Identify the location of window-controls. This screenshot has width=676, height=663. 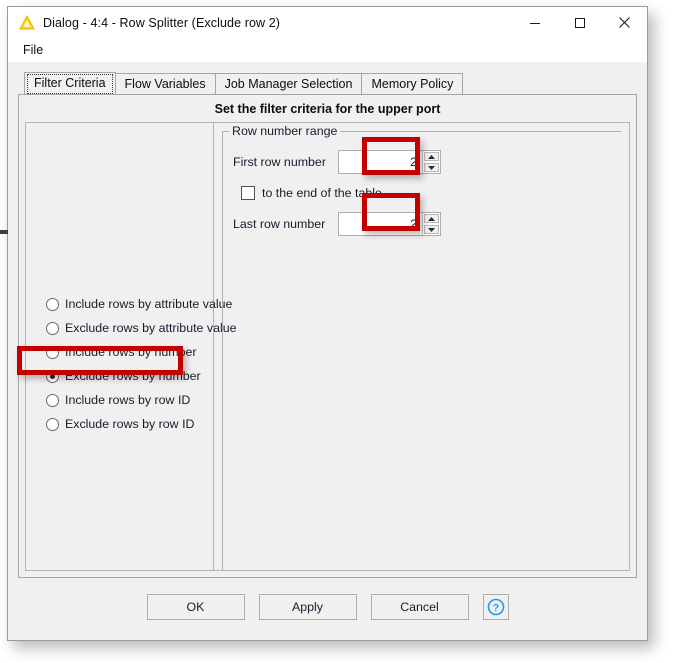
(579, 22).